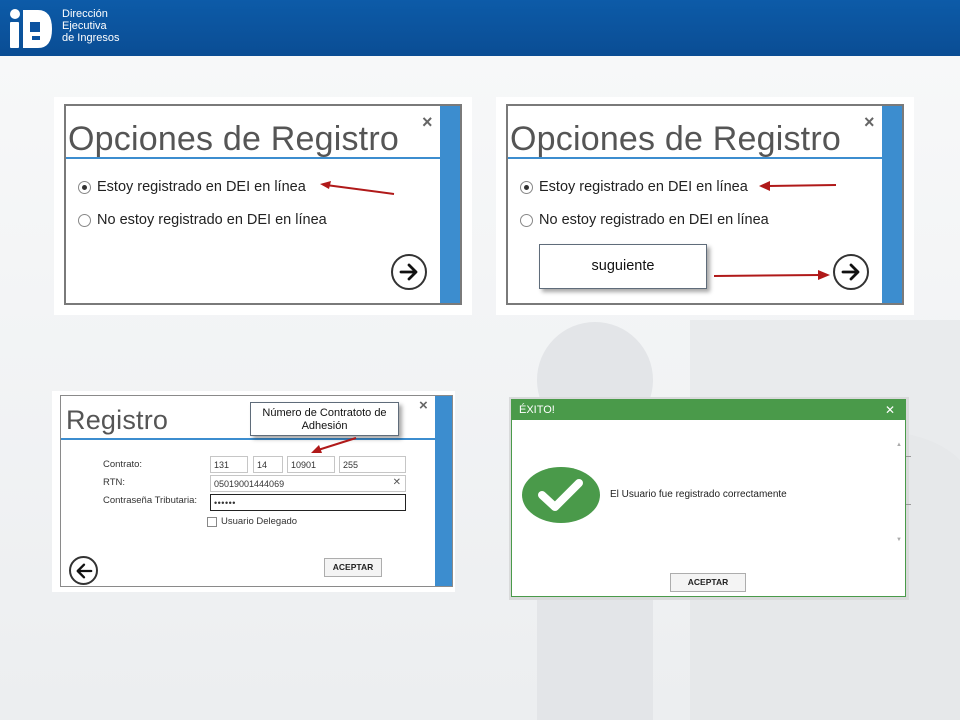 This screenshot has height=720, width=960. What do you see at coordinates (890, 410) in the screenshot?
I see `close-icon: ✕` at bounding box center [890, 410].